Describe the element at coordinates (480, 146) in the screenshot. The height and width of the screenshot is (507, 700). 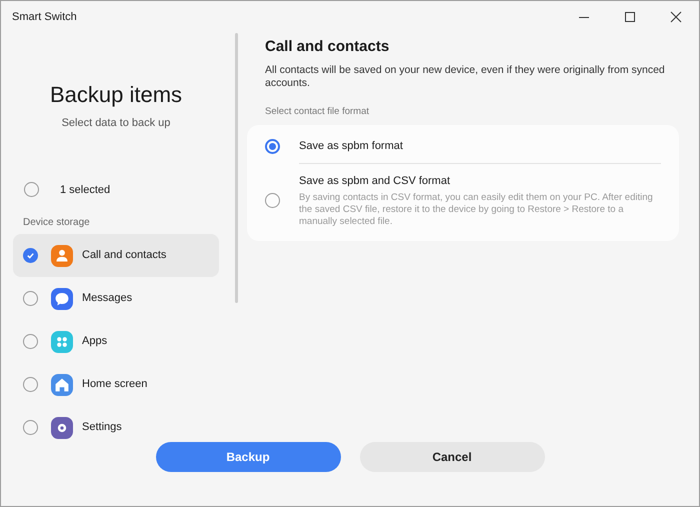
I see `option-label: Save as spbm format` at that location.